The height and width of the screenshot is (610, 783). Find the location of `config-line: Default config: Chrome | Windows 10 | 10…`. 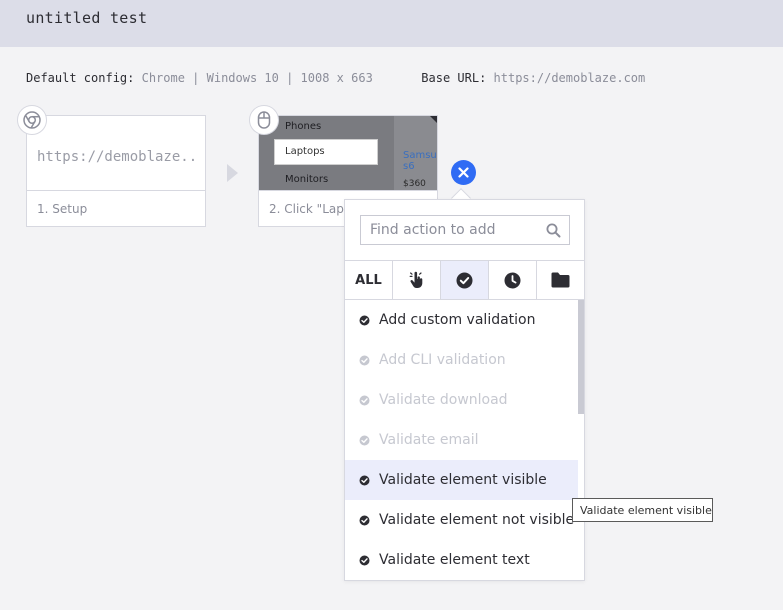

config-line: Default config: Chrome | Windows 10 | 10… is located at coordinates (335, 79).